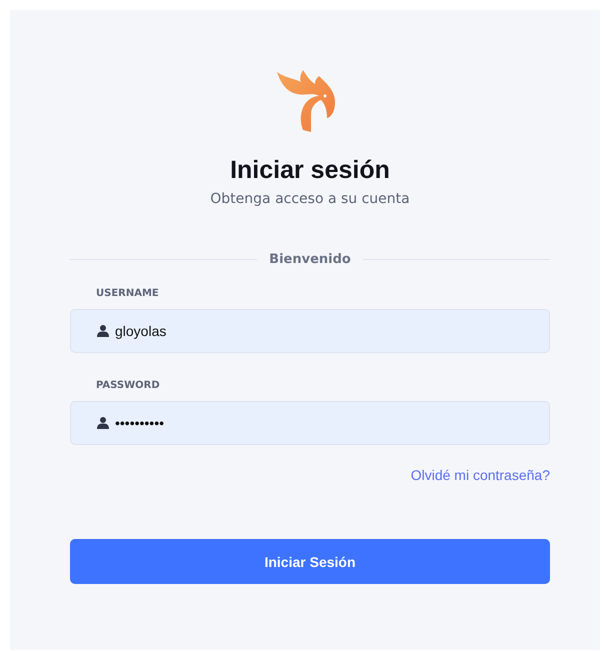  I want to click on input-field: gloyolas, so click(310, 331).